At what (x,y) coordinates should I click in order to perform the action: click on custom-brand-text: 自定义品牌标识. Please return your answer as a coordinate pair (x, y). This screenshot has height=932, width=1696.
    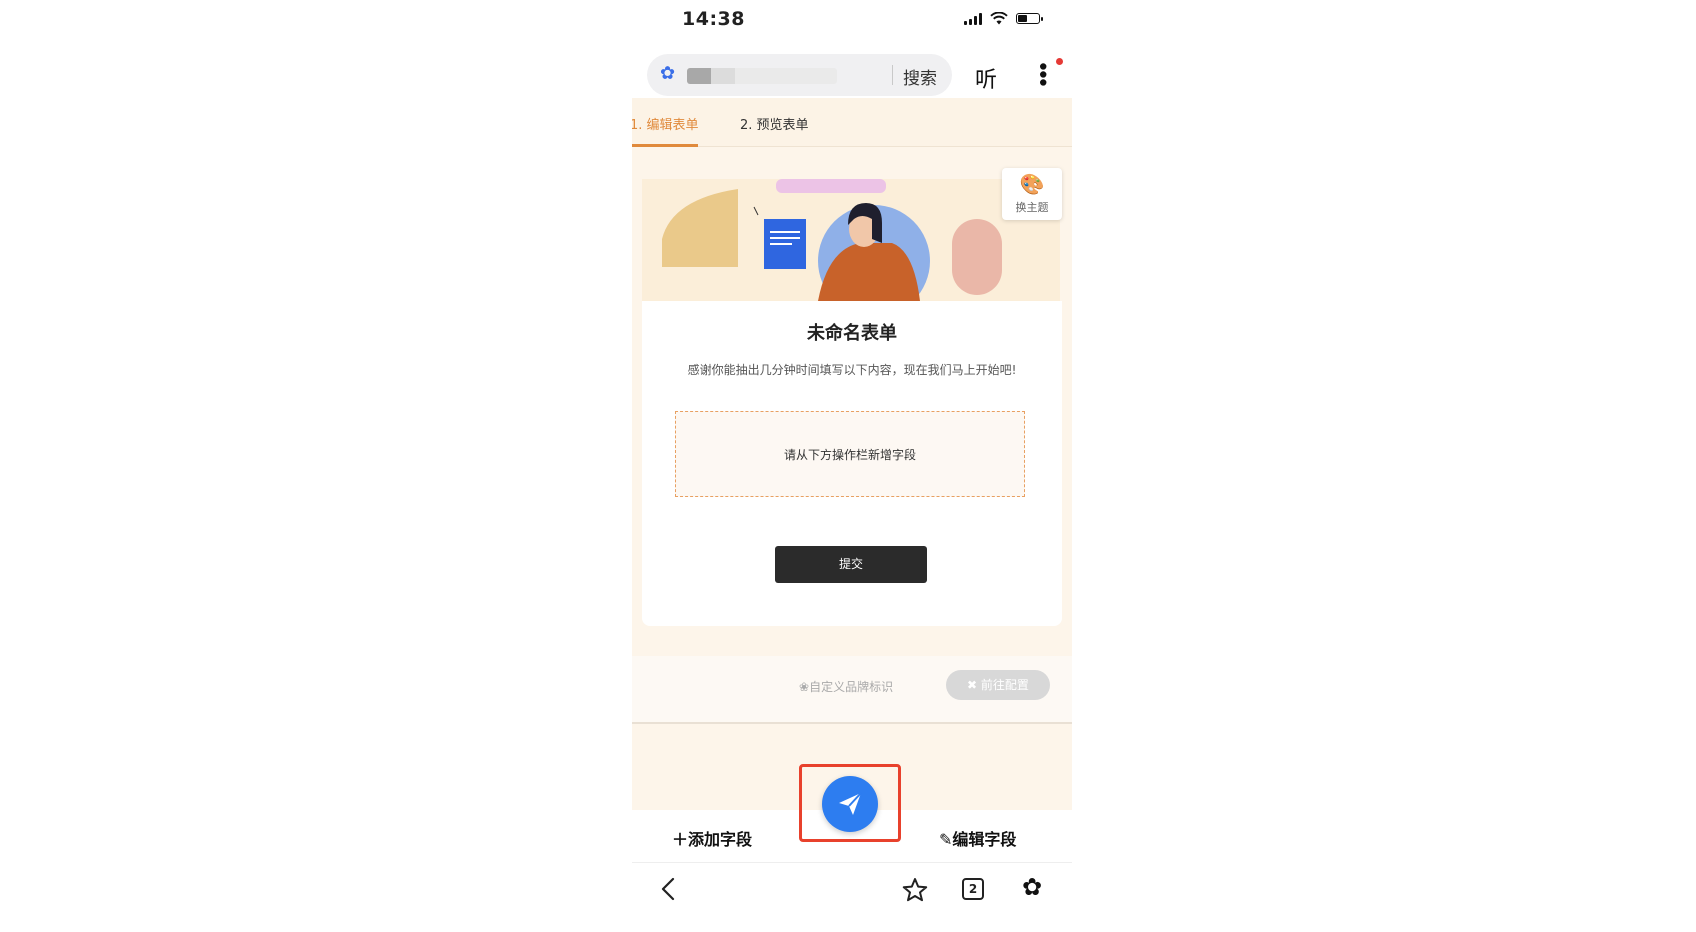
    Looking at the image, I should click on (851, 687).